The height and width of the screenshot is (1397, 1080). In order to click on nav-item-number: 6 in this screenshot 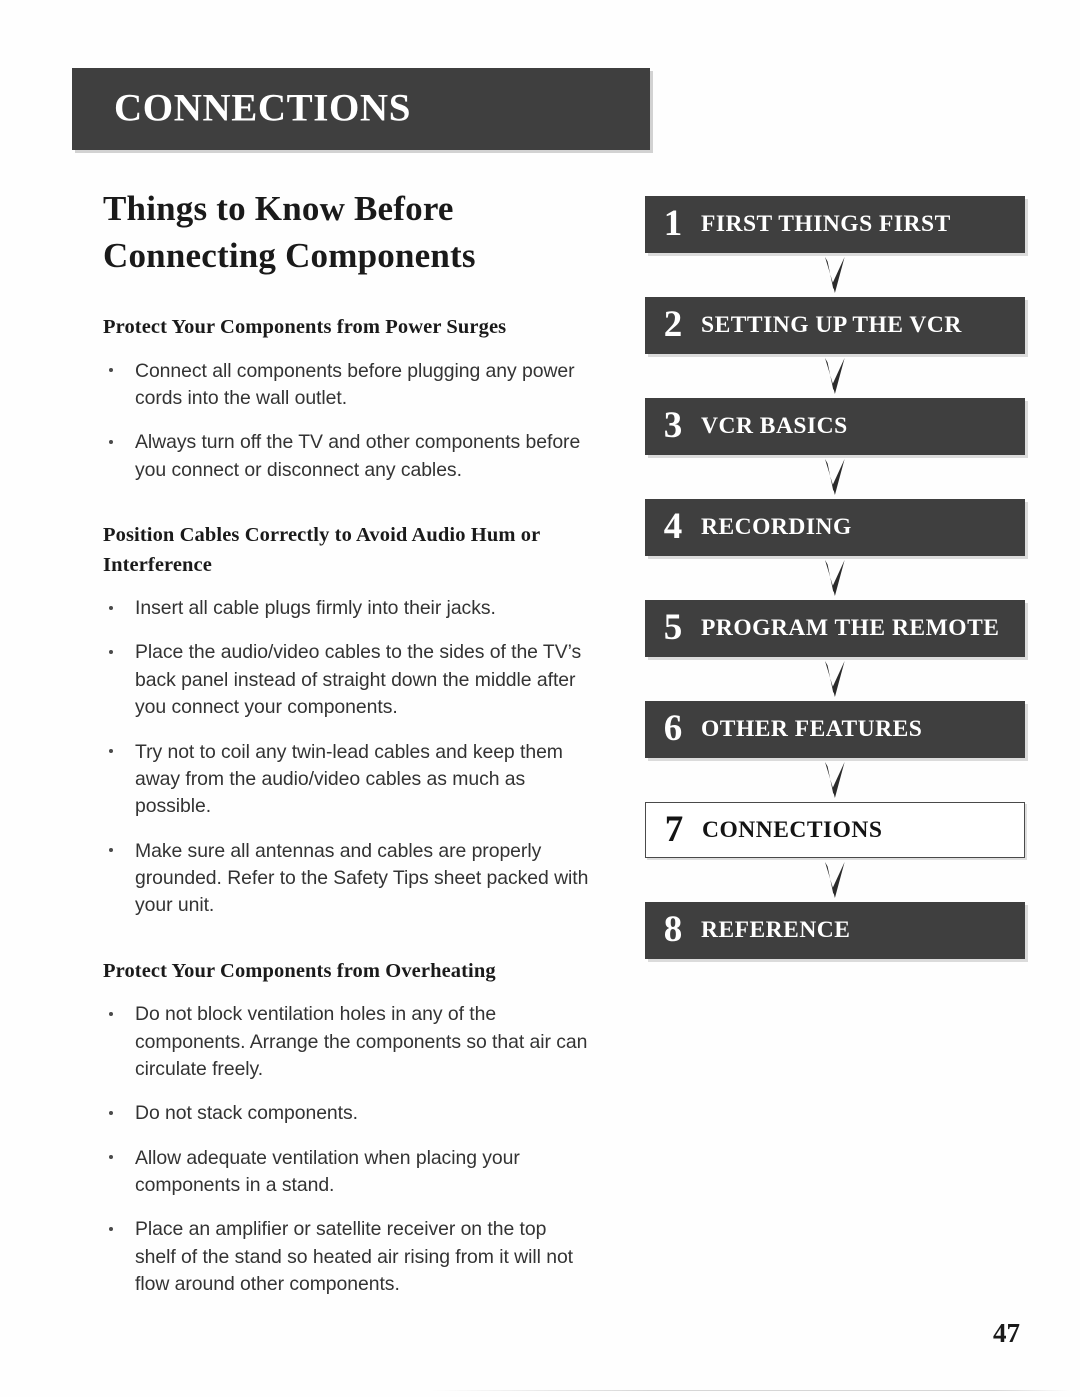, I will do `click(673, 728)`.